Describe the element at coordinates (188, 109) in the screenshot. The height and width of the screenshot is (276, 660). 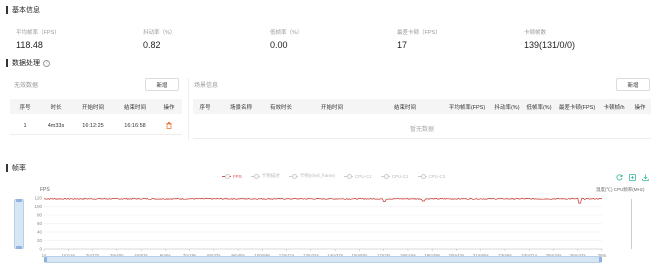
I see `panel-divider` at that location.